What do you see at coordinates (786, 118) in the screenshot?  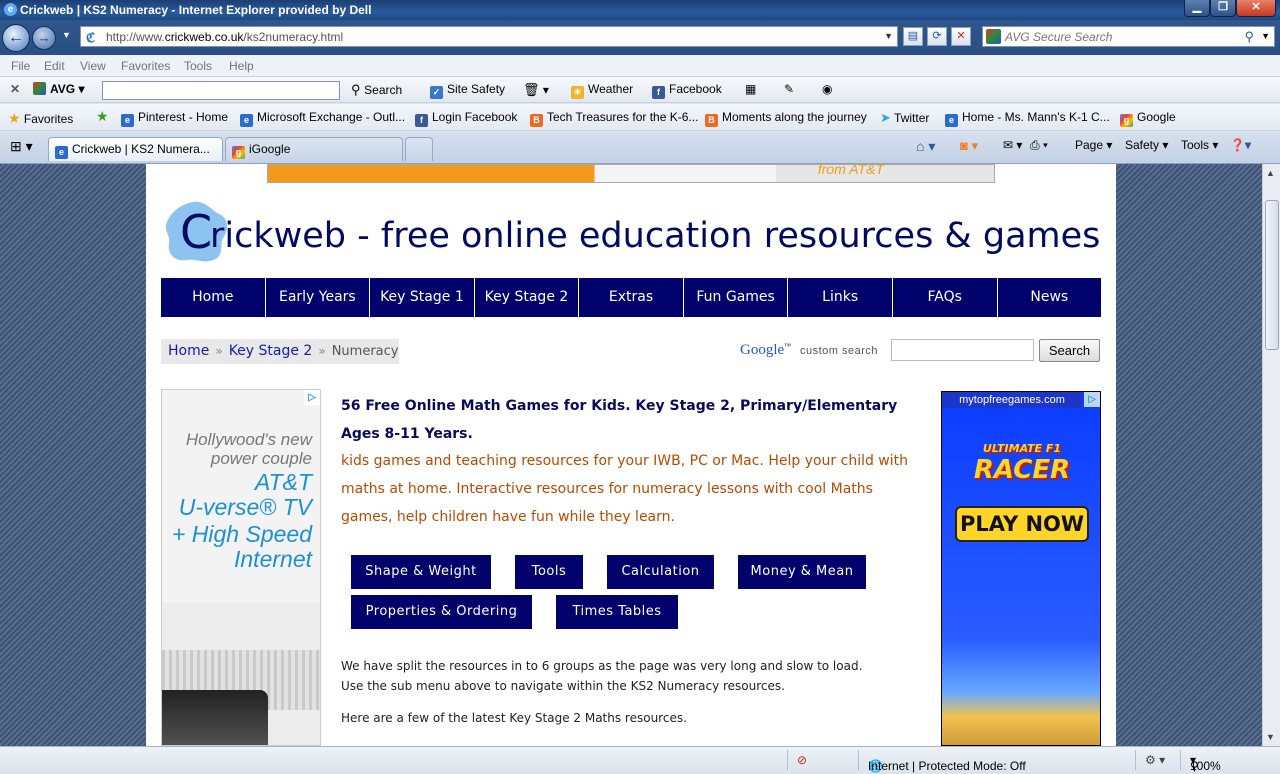 I see `fav-moments: B Moments along the journey` at bounding box center [786, 118].